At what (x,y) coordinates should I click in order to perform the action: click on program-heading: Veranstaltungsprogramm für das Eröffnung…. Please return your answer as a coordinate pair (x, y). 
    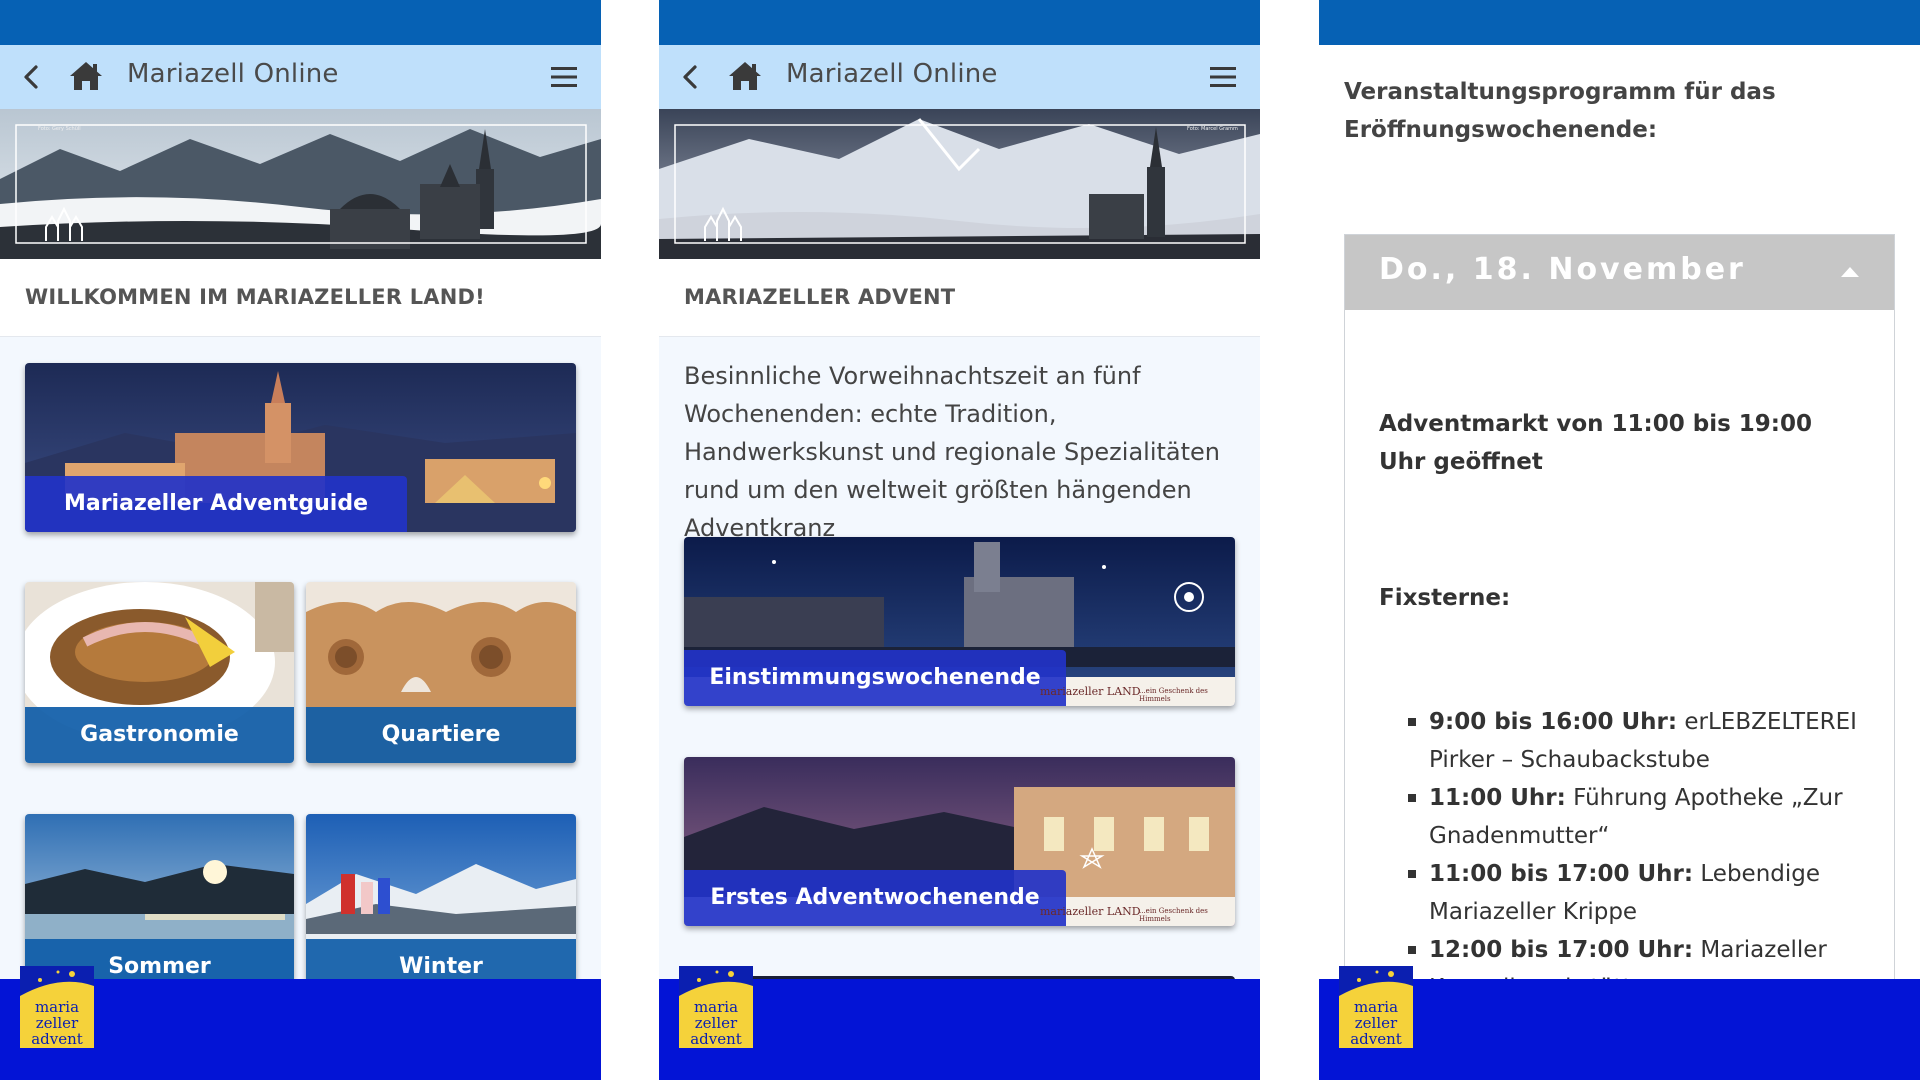
    Looking at the image, I should click on (1560, 111).